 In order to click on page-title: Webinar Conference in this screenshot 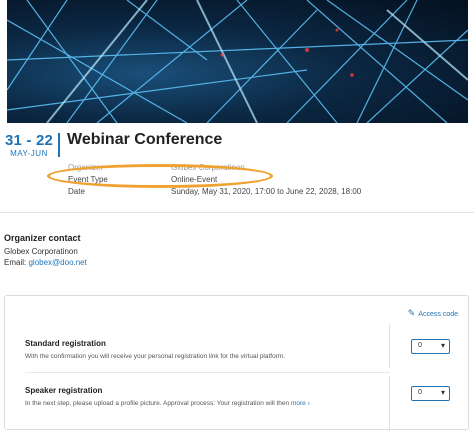, I will do `click(145, 139)`.